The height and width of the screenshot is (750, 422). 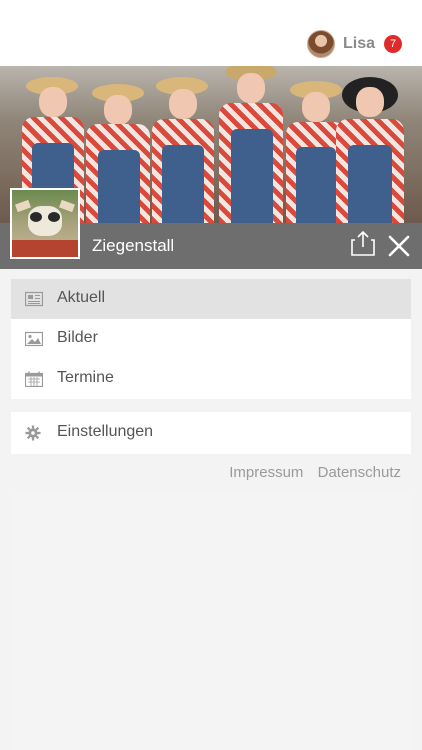 I want to click on settings-menu: Einstellungen, so click(x=211, y=433).